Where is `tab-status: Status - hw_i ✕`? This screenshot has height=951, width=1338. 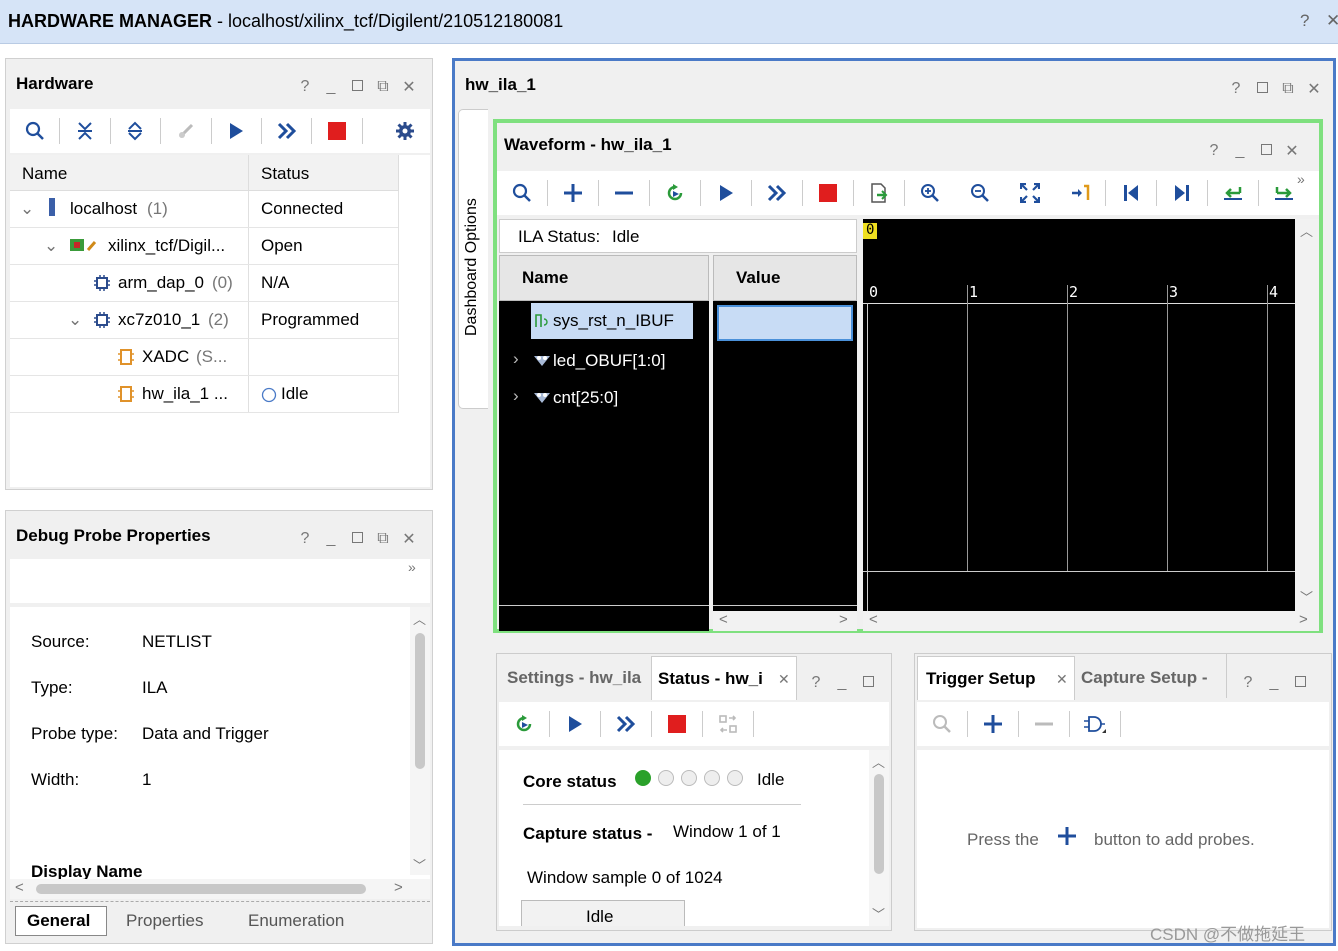 tab-status: Status - hw_i ✕ is located at coordinates (724, 678).